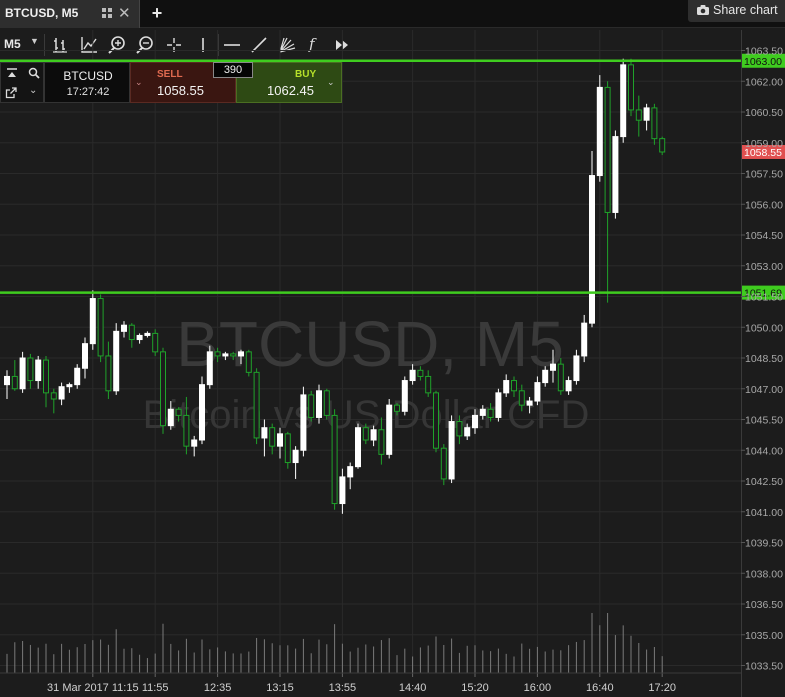 Image resolution: width=785 pixels, height=697 pixels. What do you see at coordinates (87, 82) in the screenshot?
I see `symbol-box: BTCUSD 17:27:42` at bounding box center [87, 82].